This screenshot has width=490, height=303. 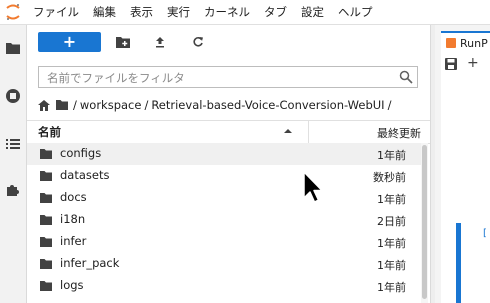 I want to click on file-list-header: 名前 最終更新, so click(x=228, y=132).